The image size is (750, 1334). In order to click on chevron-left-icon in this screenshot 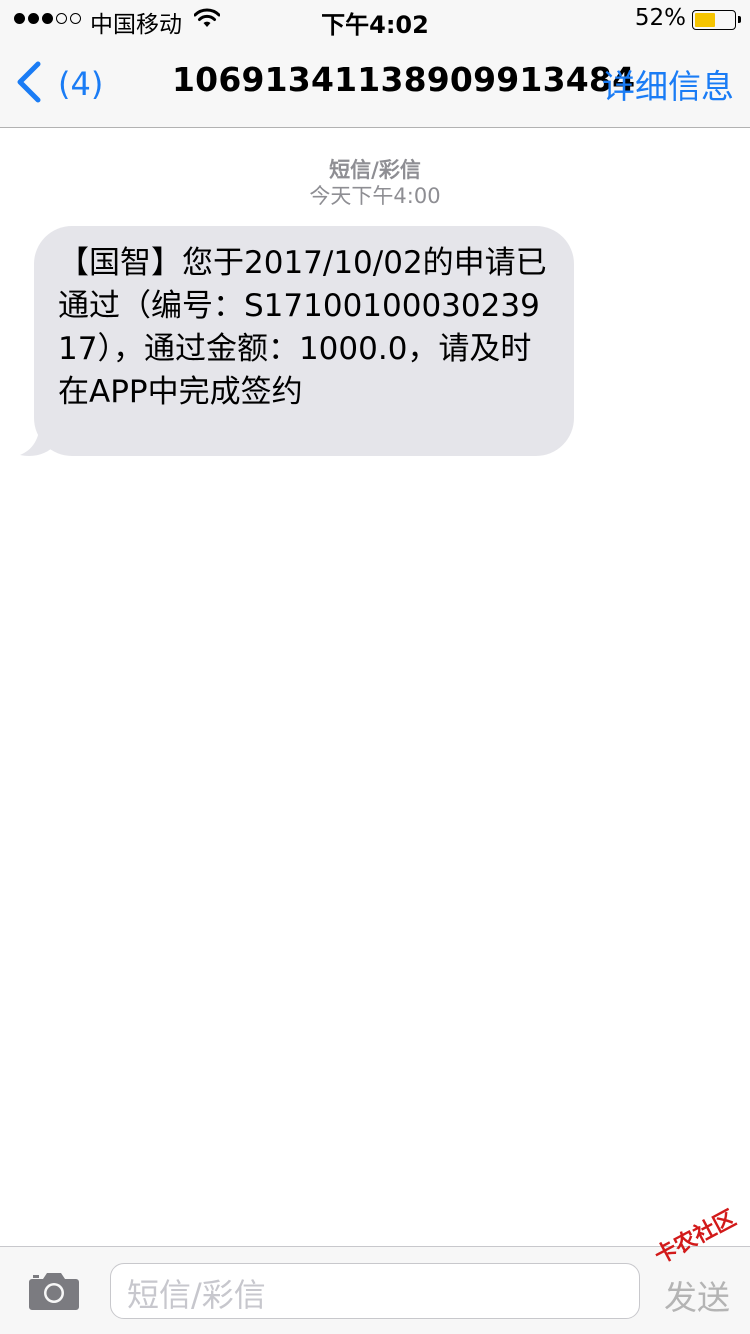, I will do `click(28, 84)`.